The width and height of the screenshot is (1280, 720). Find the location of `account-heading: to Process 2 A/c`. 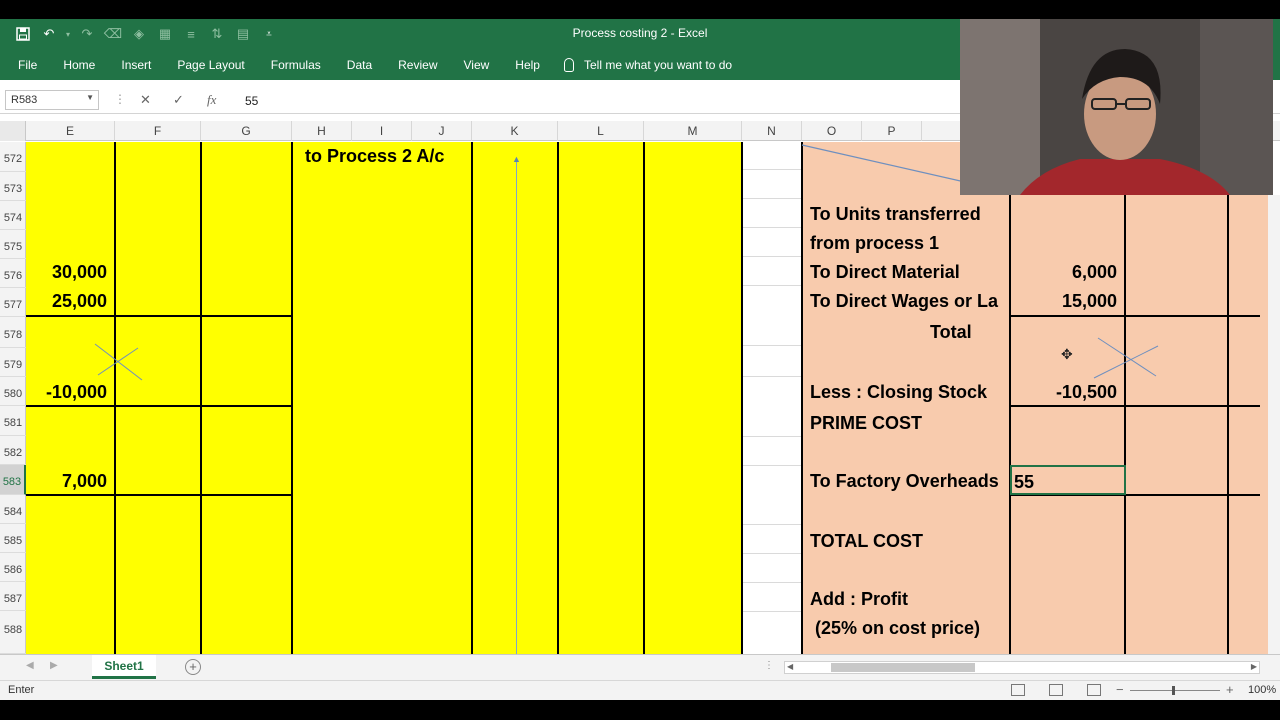

account-heading: to Process 2 A/c is located at coordinates (375, 156).